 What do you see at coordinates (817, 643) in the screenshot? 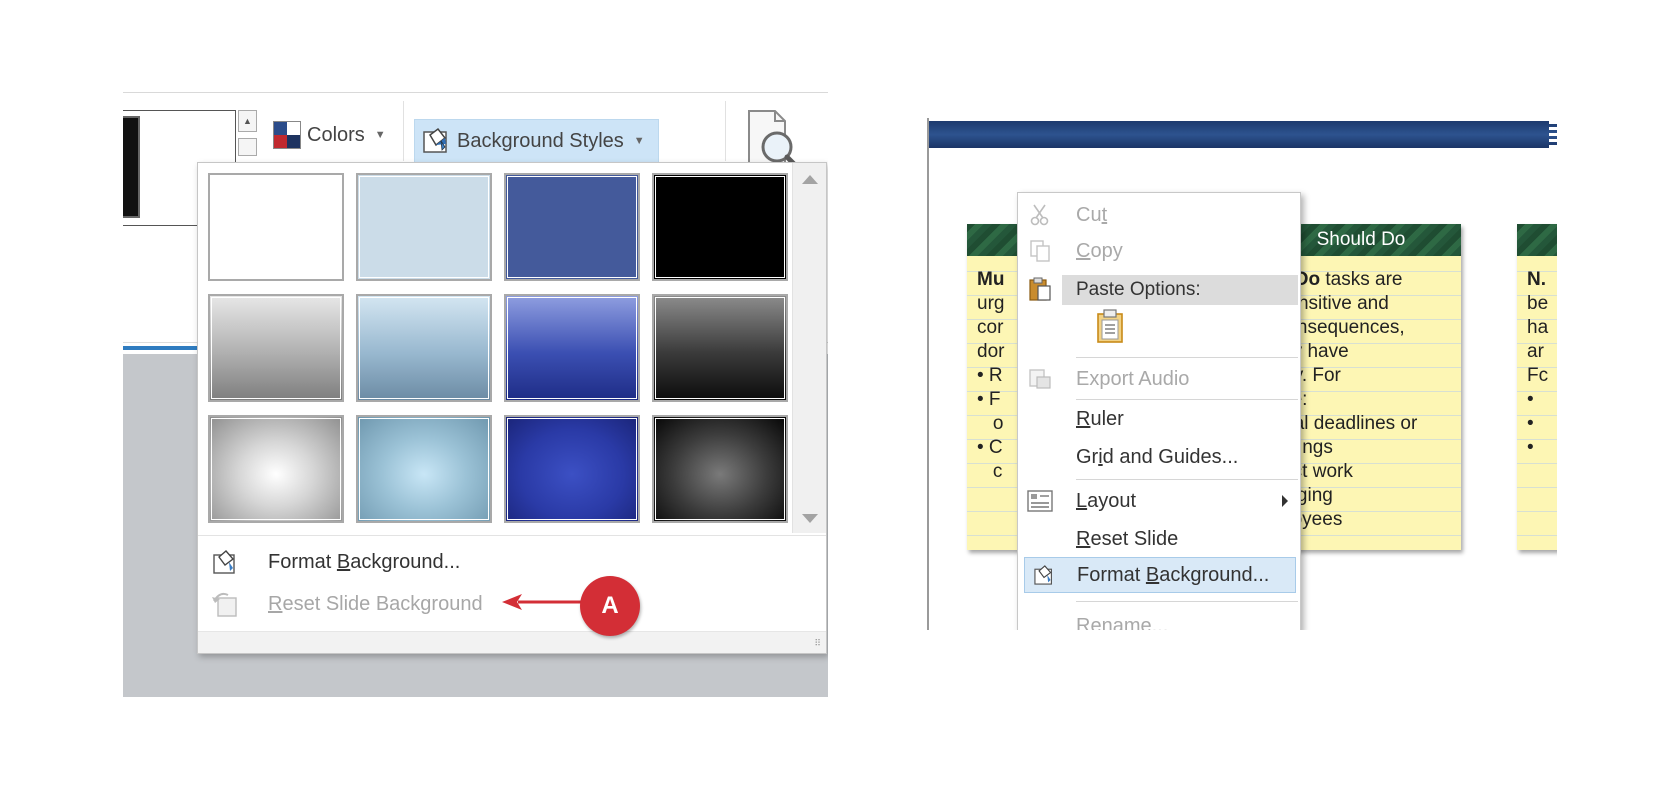
I see `resize-grip-icon: ⠿` at bounding box center [817, 643].